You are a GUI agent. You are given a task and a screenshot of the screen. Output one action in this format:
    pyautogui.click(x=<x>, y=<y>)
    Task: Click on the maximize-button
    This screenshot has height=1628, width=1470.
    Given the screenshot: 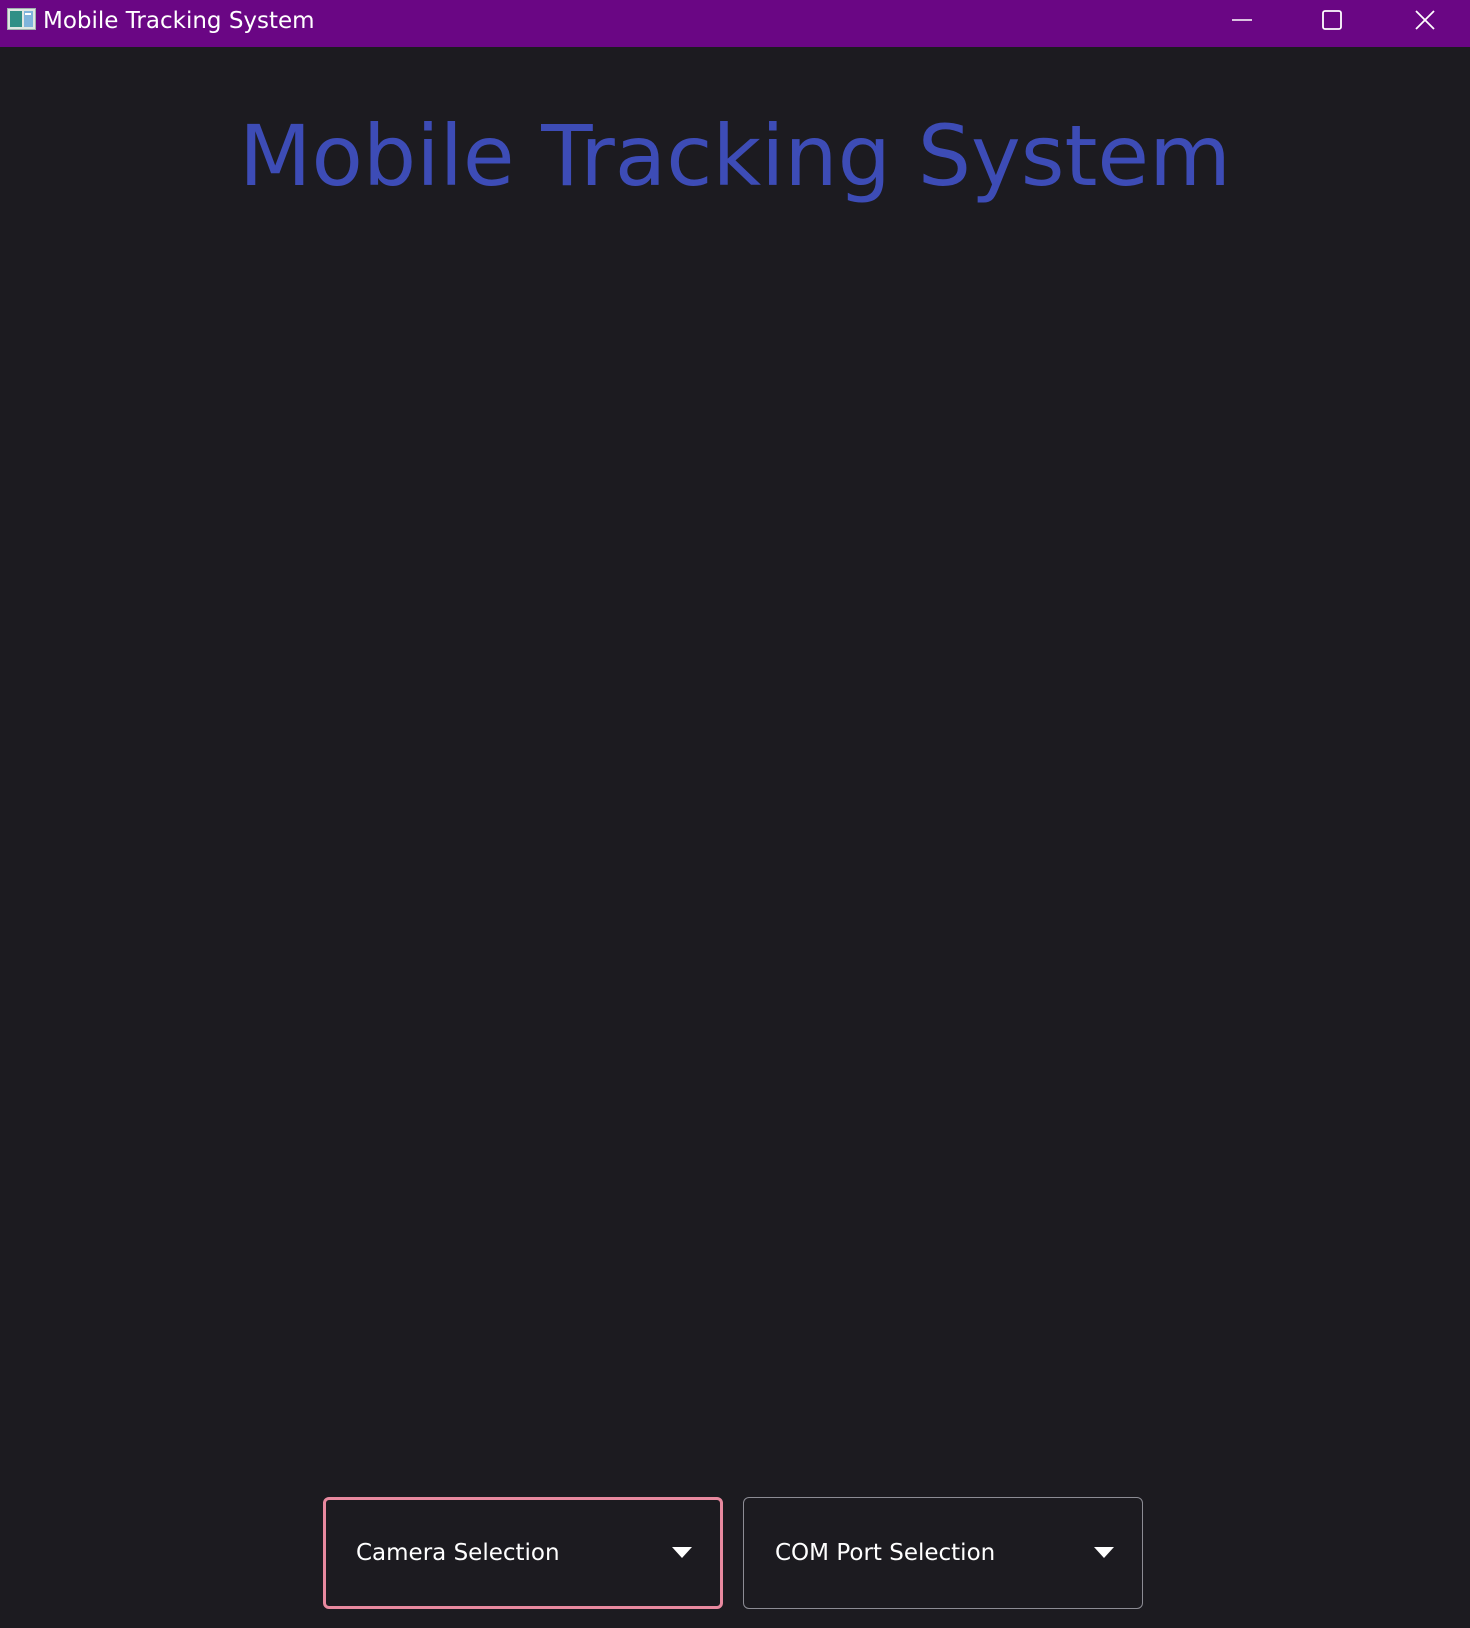 What is the action you would take?
    pyautogui.click(x=1332, y=20)
    